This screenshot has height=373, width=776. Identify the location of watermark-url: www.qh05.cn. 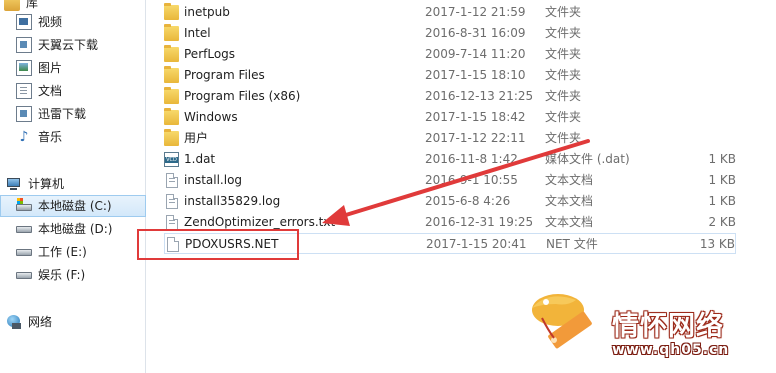
(671, 350).